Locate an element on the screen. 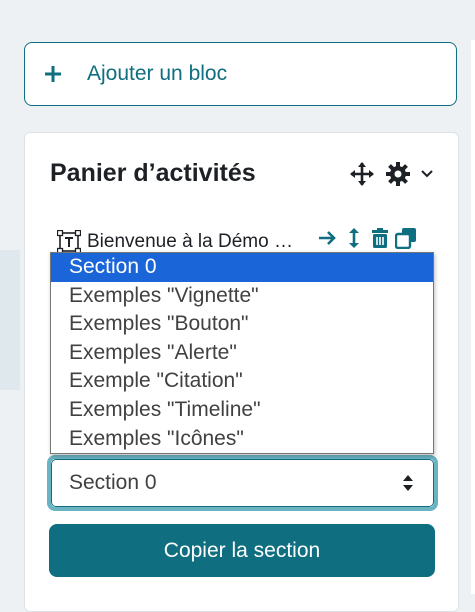  text-activity-icon is located at coordinates (69, 242).